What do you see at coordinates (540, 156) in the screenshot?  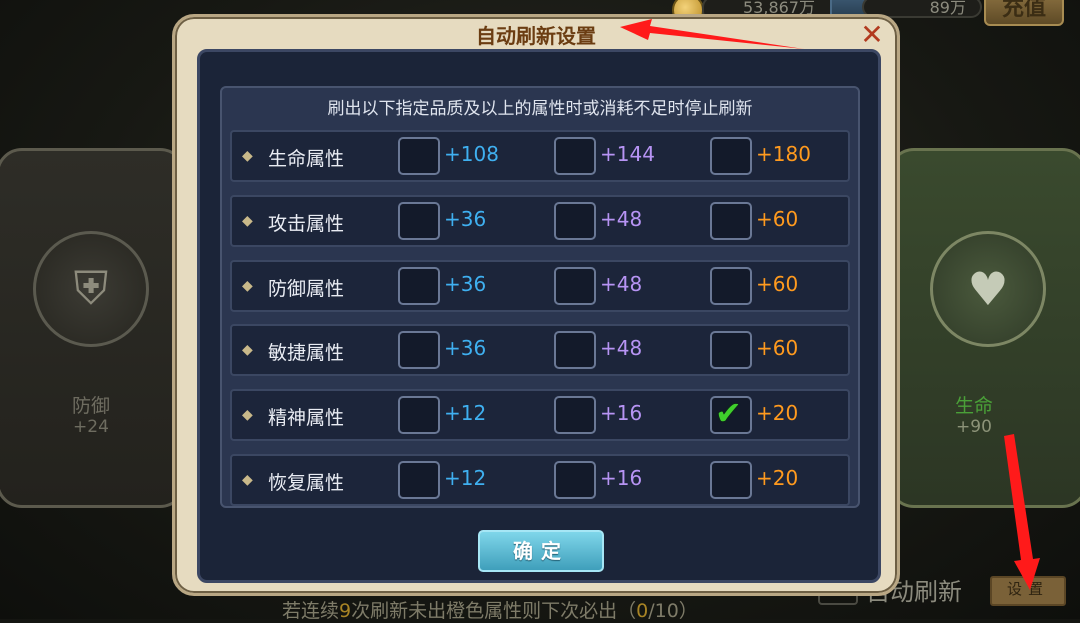 I see `attribute-row: ◆ 生命属性 +108 +144 +180` at bounding box center [540, 156].